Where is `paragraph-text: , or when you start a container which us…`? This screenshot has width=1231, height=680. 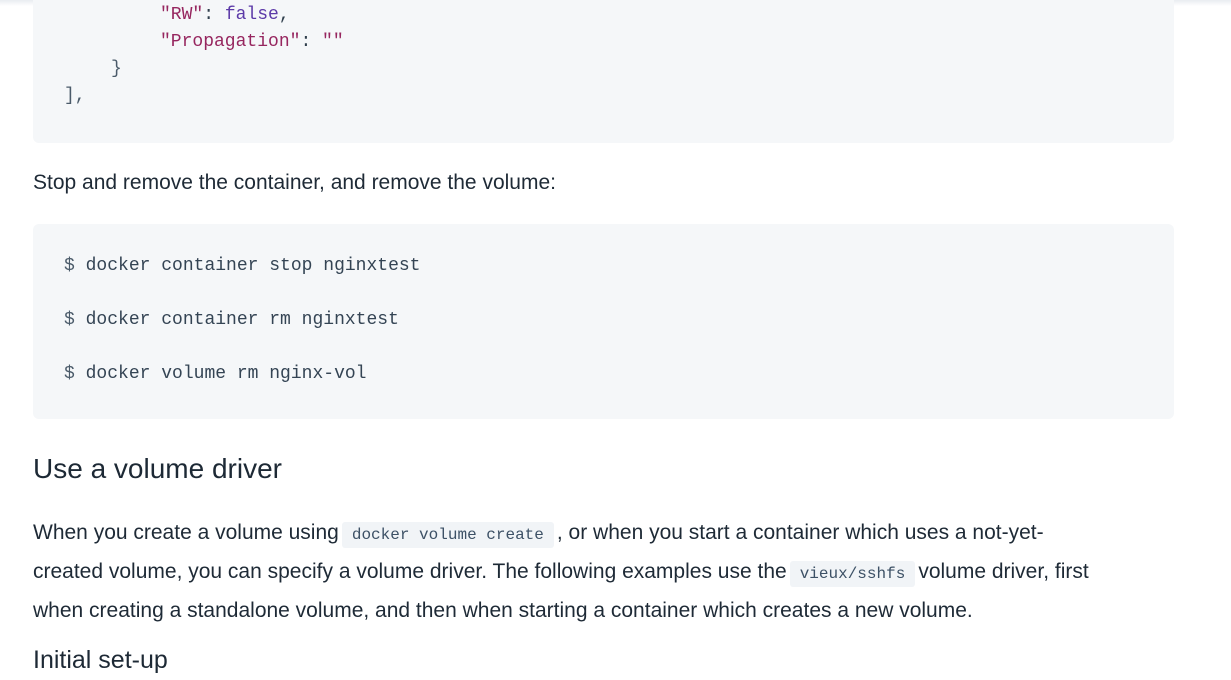 paragraph-text: , or when you start a container which us… is located at coordinates (800, 532).